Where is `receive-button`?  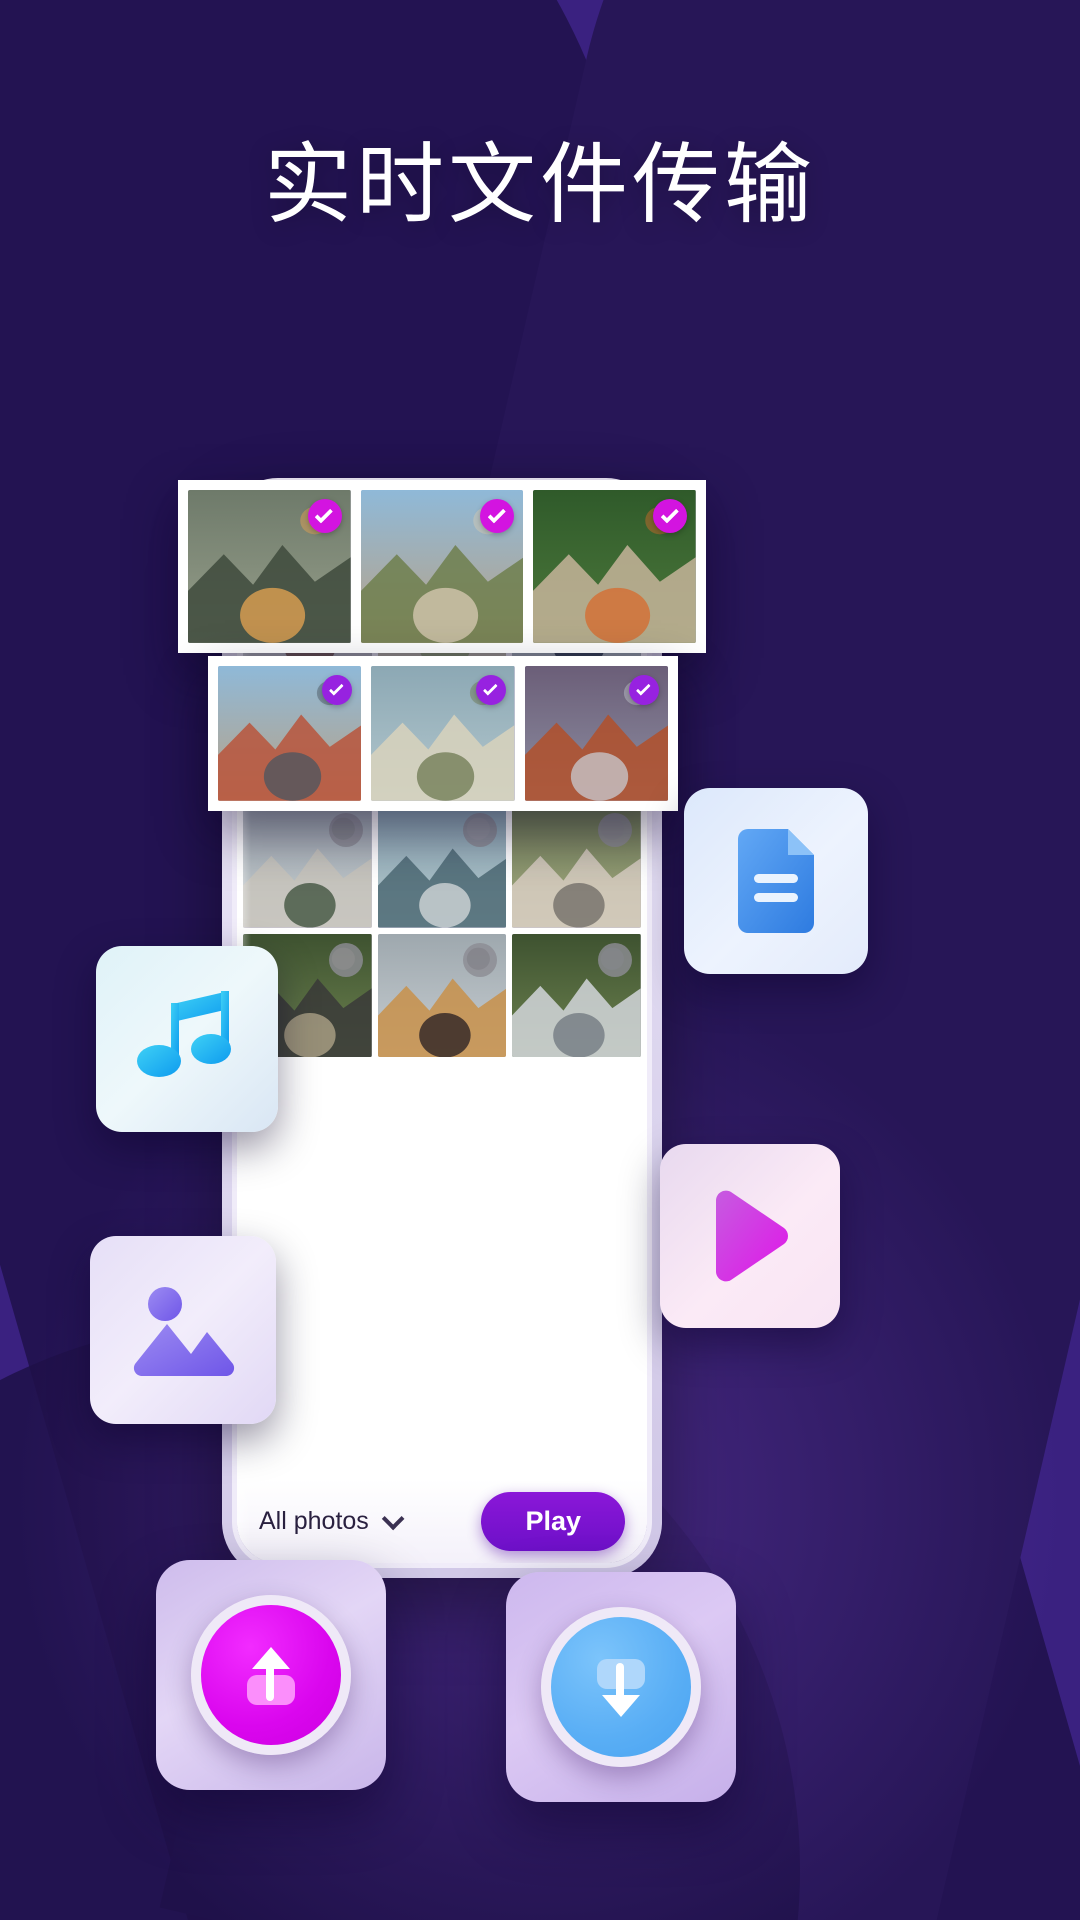 receive-button is located at coordinates (621, 1687).